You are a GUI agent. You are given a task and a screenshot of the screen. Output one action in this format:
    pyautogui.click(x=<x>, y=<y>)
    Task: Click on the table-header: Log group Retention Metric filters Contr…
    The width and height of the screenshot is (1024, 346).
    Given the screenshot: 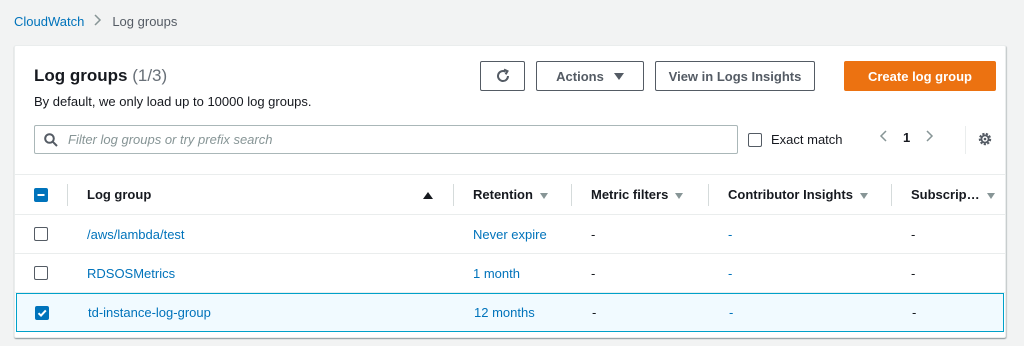 What is the action you would take?
    pyautogui.click(x=510, y=194)
    